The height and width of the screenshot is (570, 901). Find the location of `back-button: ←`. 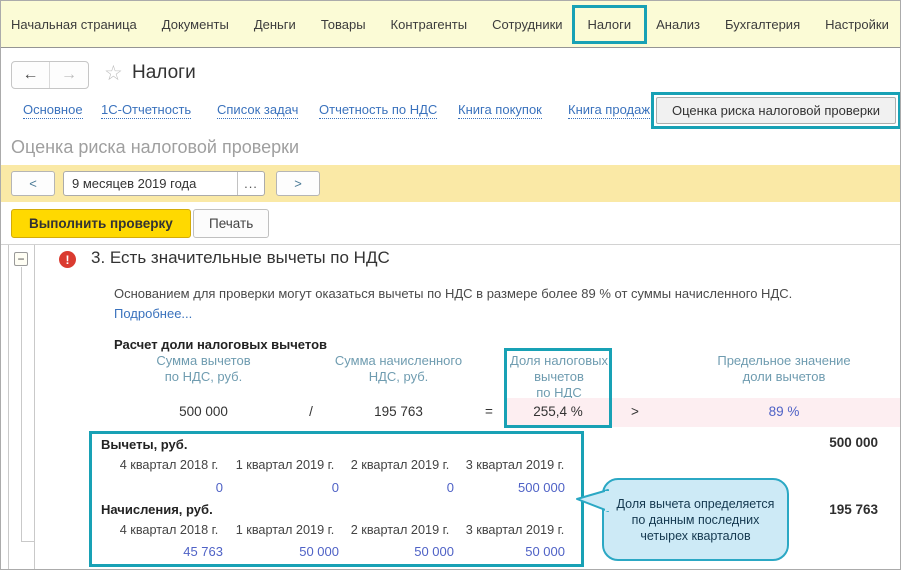

back-button: ← is located at coordinates (31, 75).